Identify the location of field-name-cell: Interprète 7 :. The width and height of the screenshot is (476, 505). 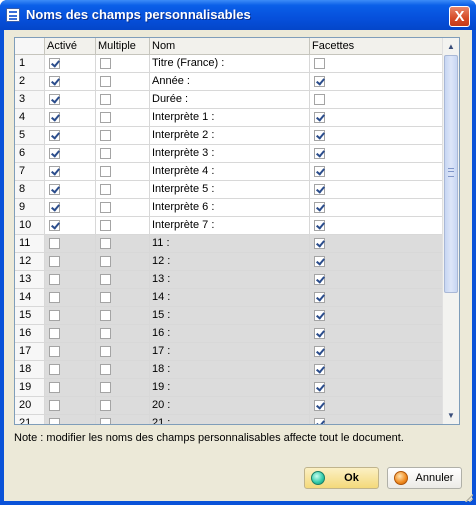
(230, 226).